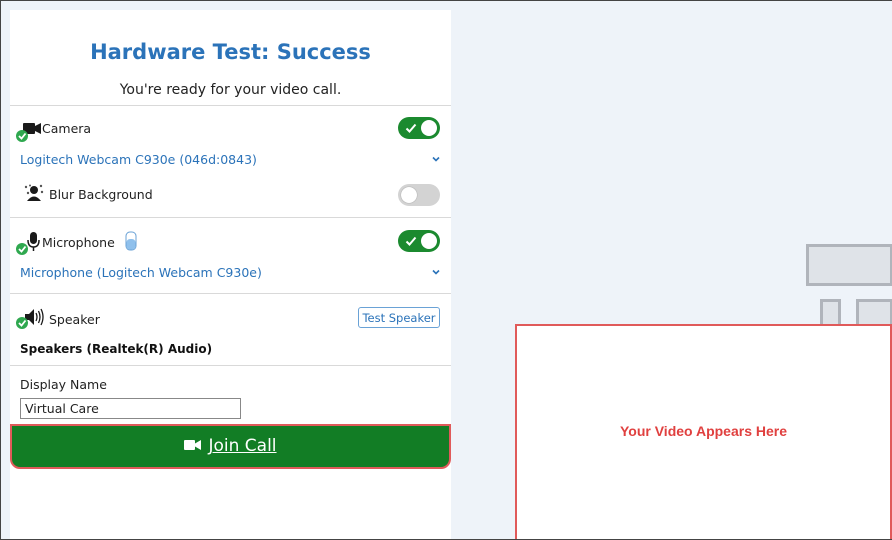 This screenshot has width=892, height=540. I want to click on test-speaker-button: Test Speaker, so click(399, 317).